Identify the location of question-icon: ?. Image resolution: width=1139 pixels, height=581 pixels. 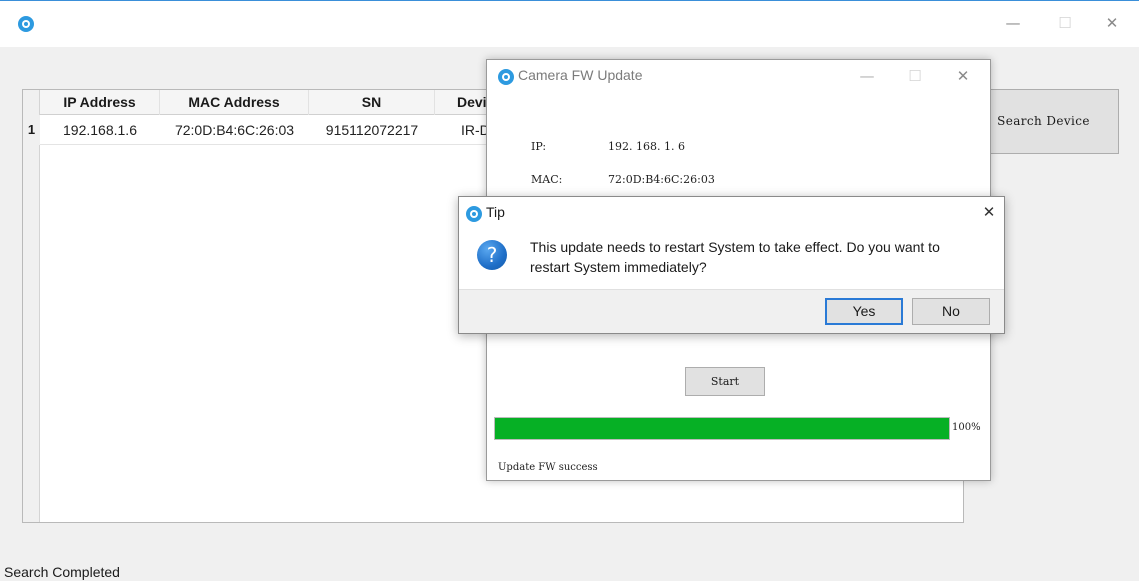
(492, 255).